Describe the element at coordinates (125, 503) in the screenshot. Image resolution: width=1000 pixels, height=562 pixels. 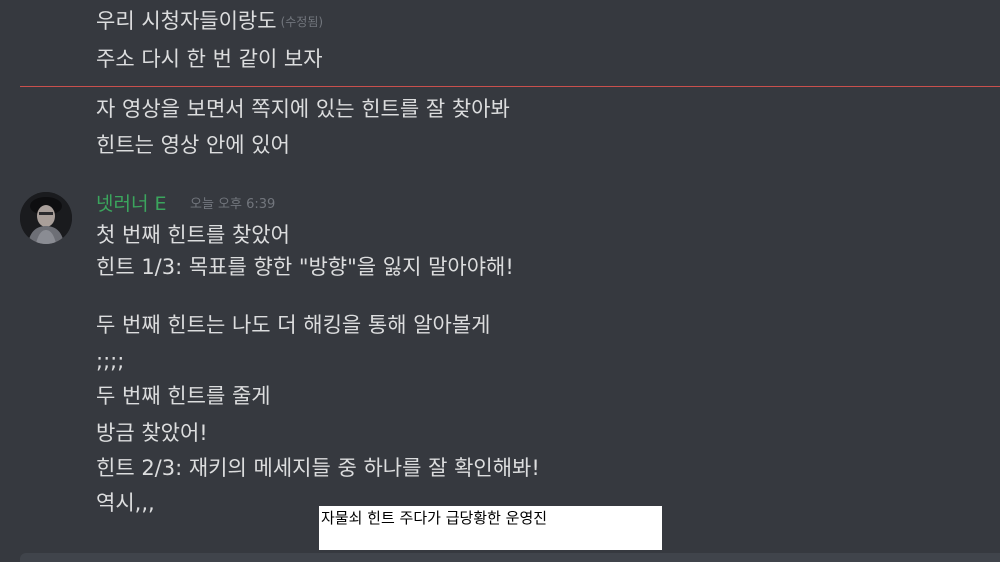
I see `message-line: 역시,,,` at that location.